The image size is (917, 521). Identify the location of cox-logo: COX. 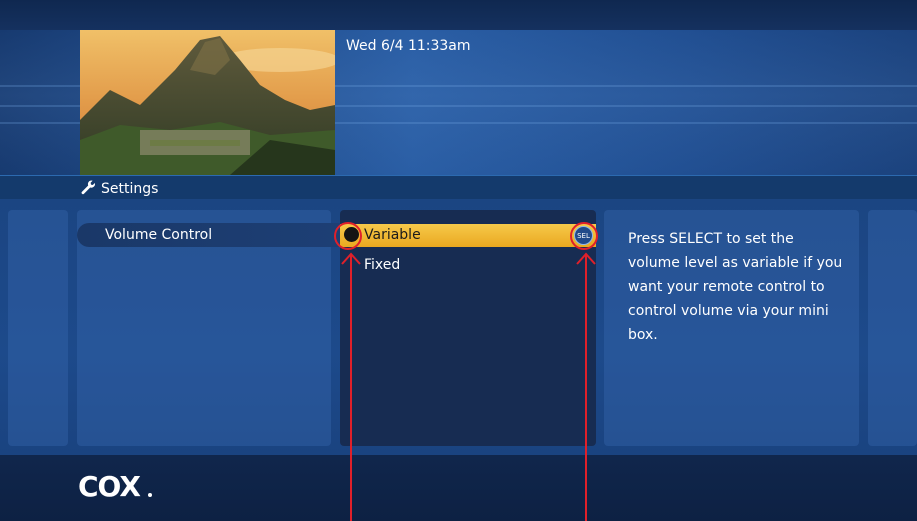
(115, 486).